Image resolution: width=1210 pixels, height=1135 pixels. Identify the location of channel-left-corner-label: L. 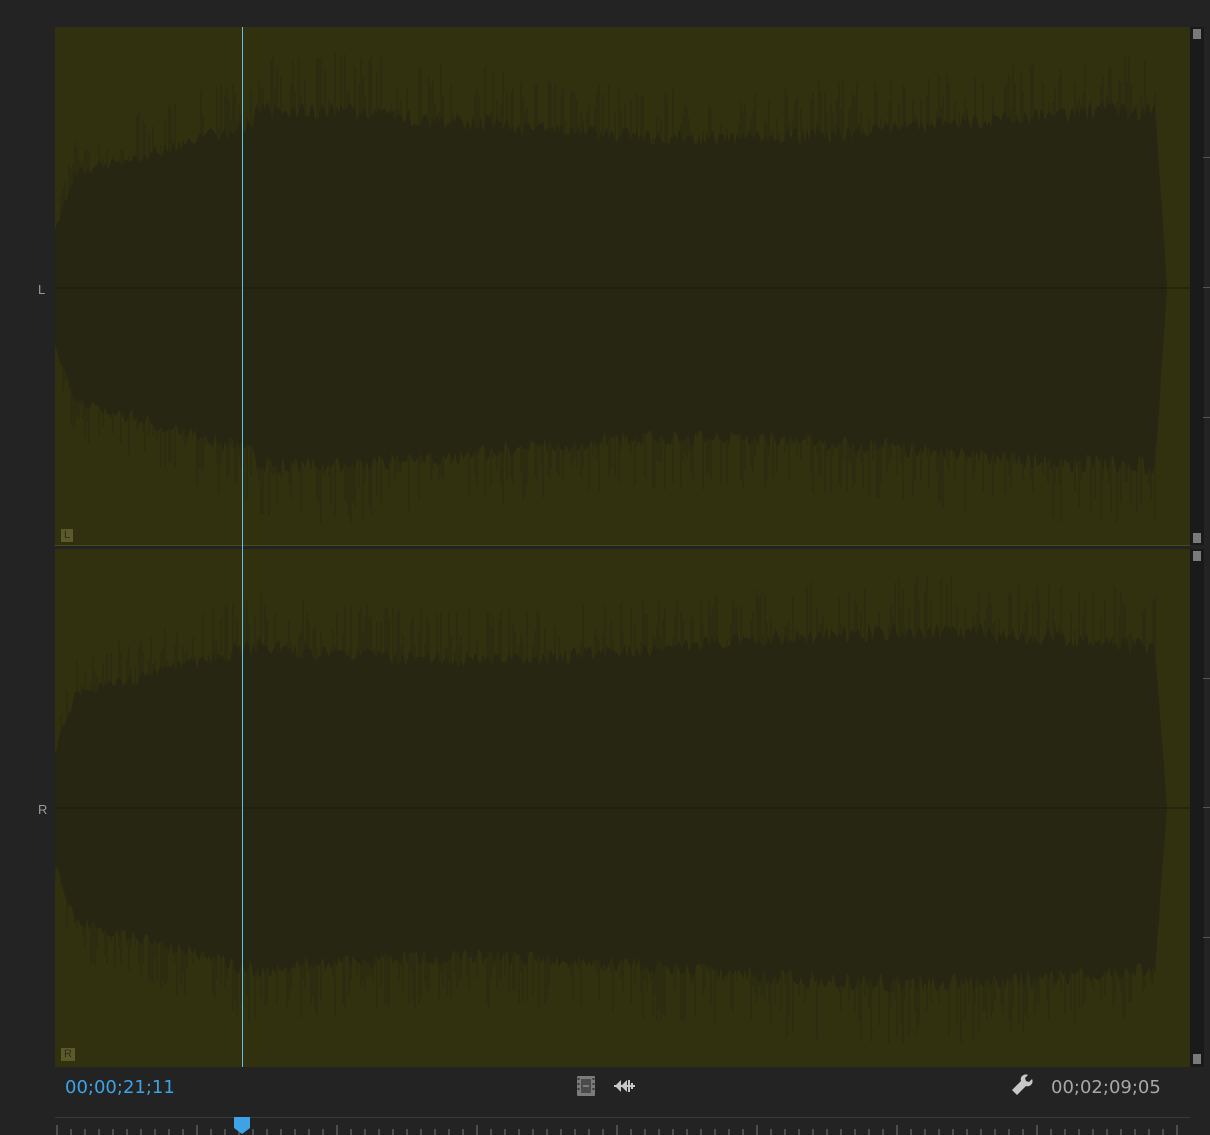
(67, 535).